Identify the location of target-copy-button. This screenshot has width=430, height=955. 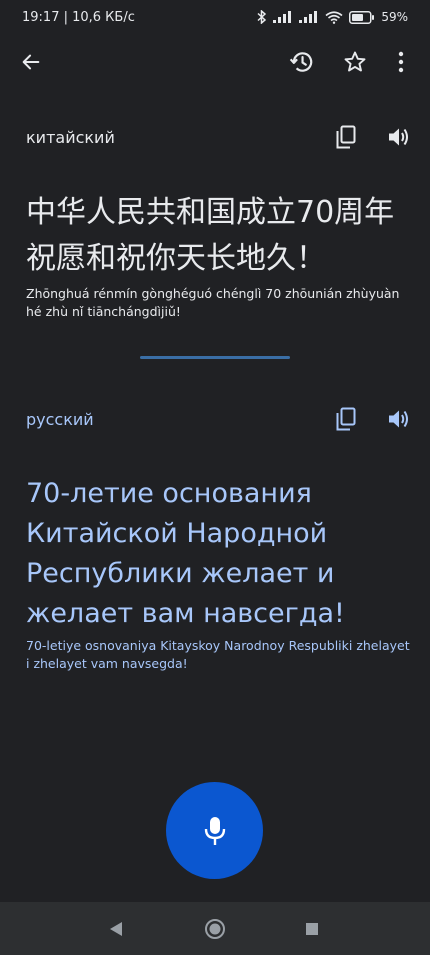
(346, 419).